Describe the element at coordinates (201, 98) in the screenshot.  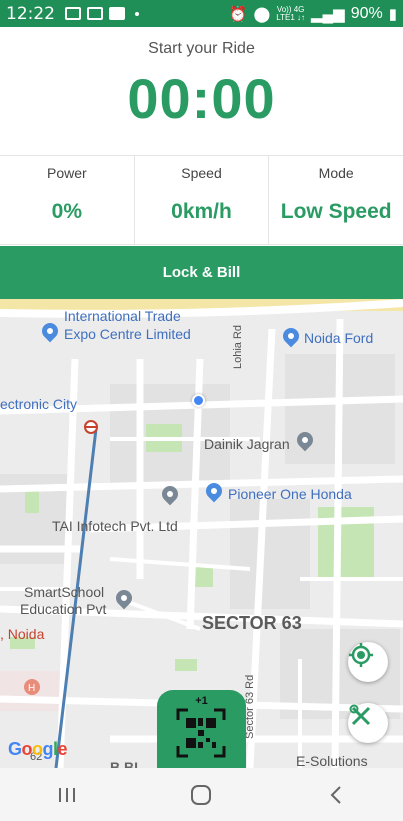
I see `ride-timer: 00:00` at that location.